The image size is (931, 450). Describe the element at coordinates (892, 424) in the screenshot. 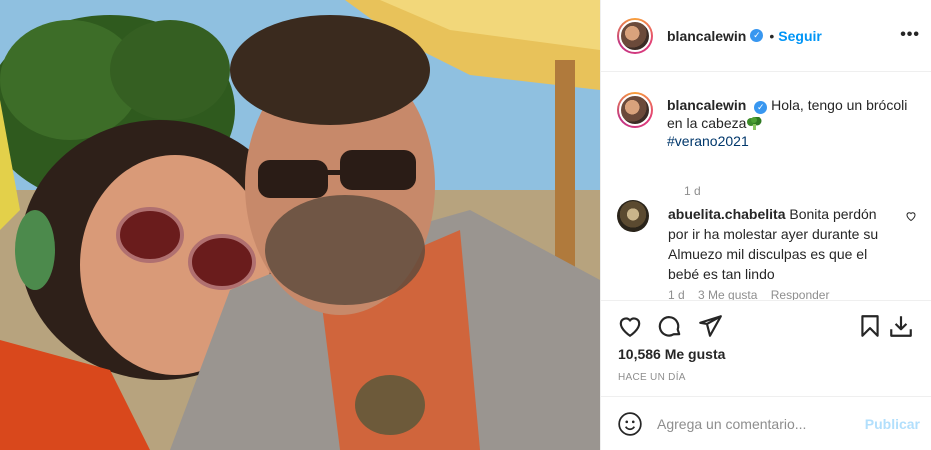

I see `publish-button: Publicar` at that location.